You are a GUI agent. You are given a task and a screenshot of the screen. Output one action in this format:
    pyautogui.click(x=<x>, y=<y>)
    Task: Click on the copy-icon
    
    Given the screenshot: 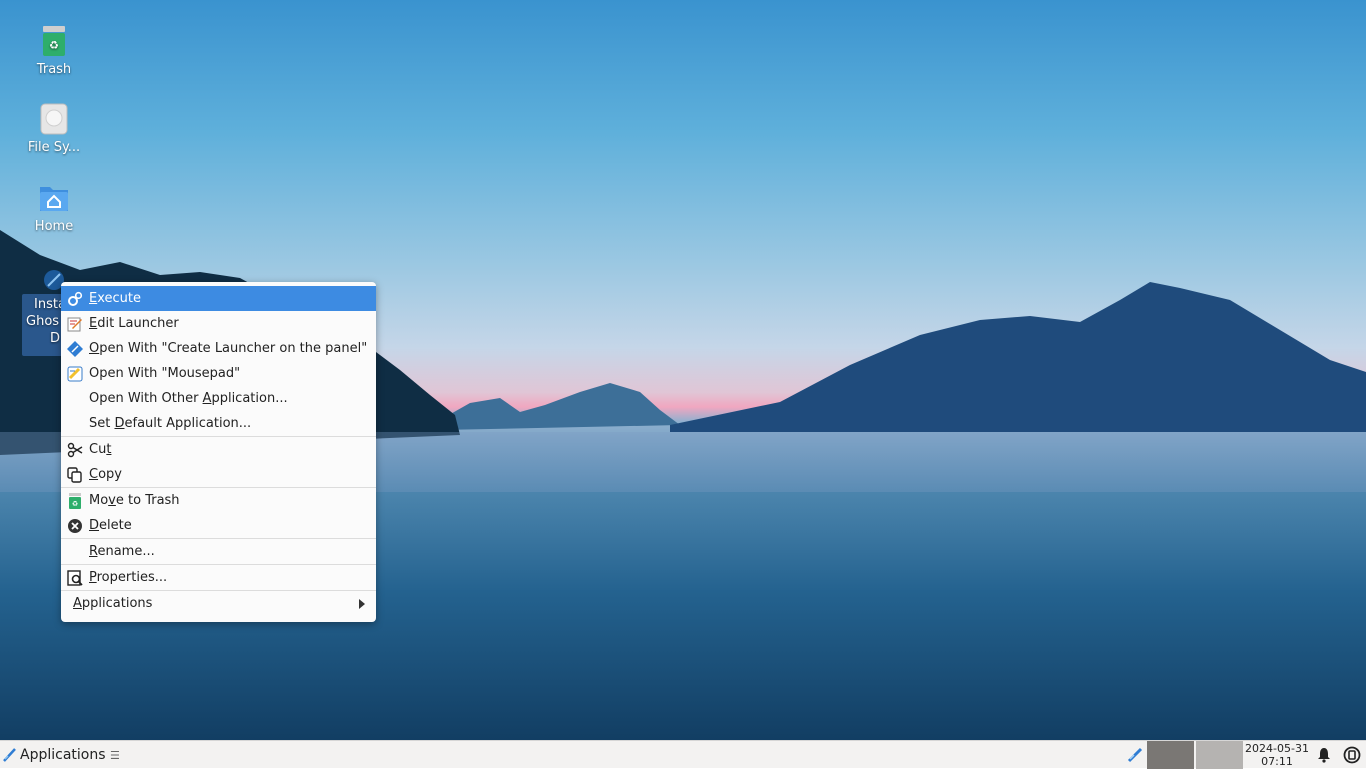 What is the action you would take?
    pyautogui.click(x=75, y=475)
    